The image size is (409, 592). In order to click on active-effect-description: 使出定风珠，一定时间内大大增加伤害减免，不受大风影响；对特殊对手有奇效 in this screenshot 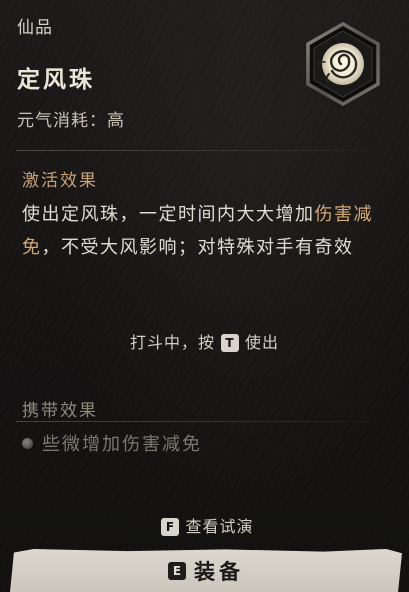, I will do `click(207, 231)`.